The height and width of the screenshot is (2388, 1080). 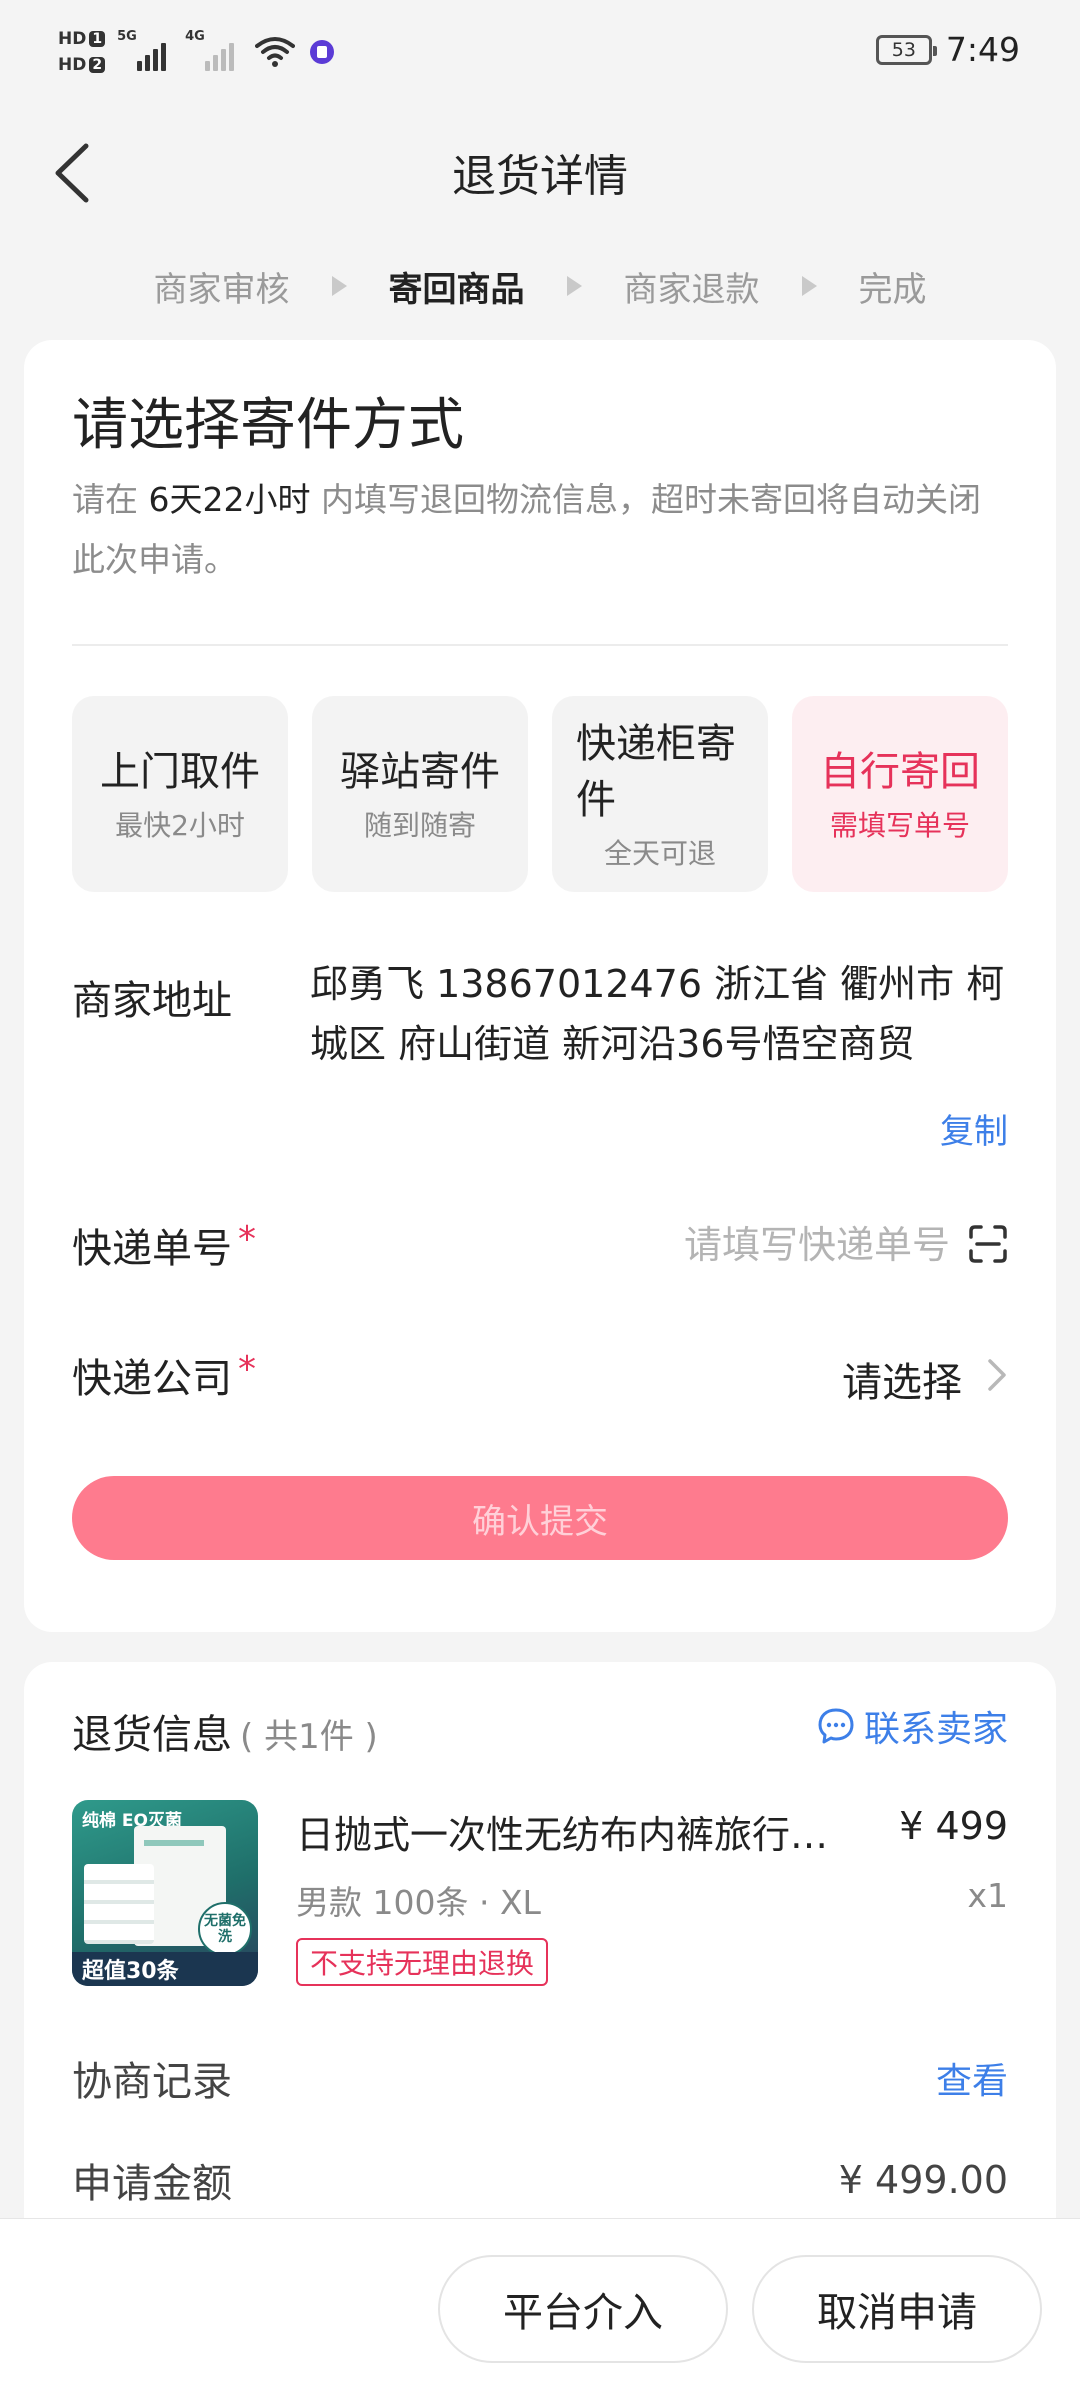 I want to click on step-merchant-refund: 商家退款, so click(x=691, y=289).